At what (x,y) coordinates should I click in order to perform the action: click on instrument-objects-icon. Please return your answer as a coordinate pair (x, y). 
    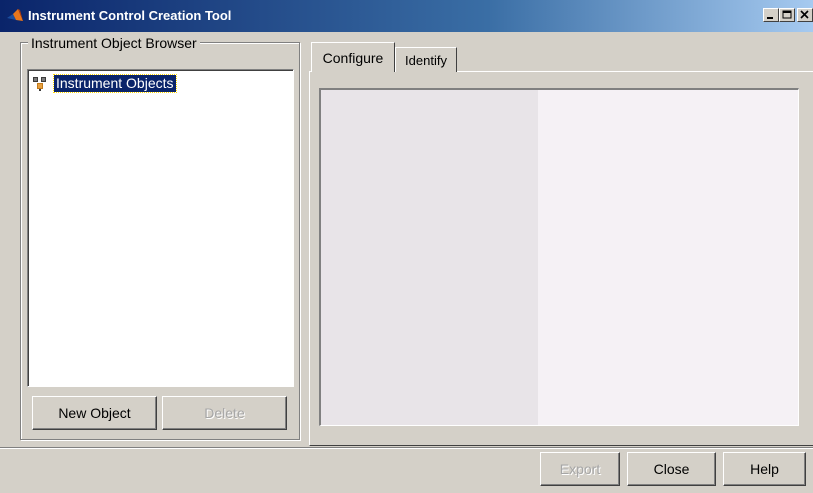
    Looking at the image, I should click on (42, 84).